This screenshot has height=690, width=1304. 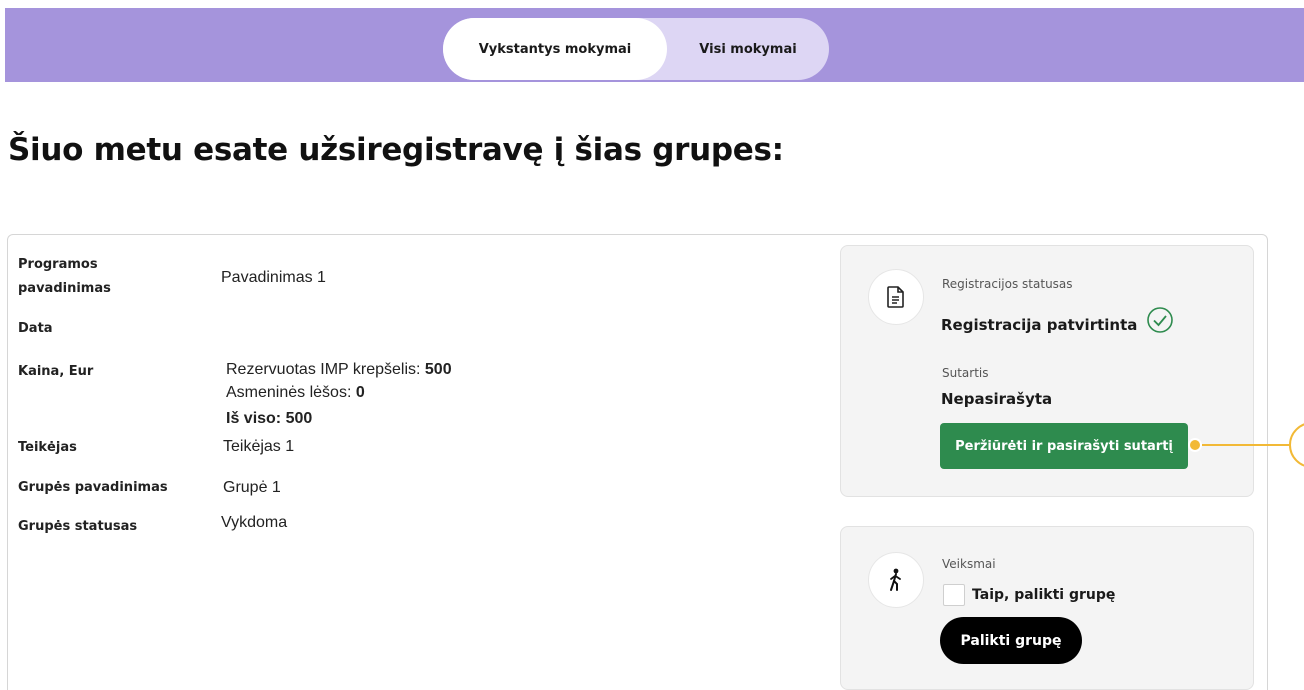 What do you see at coordinates (1047, 608) in the screenshot?
I see `actions-panel` at bounding box center [1047, 608].